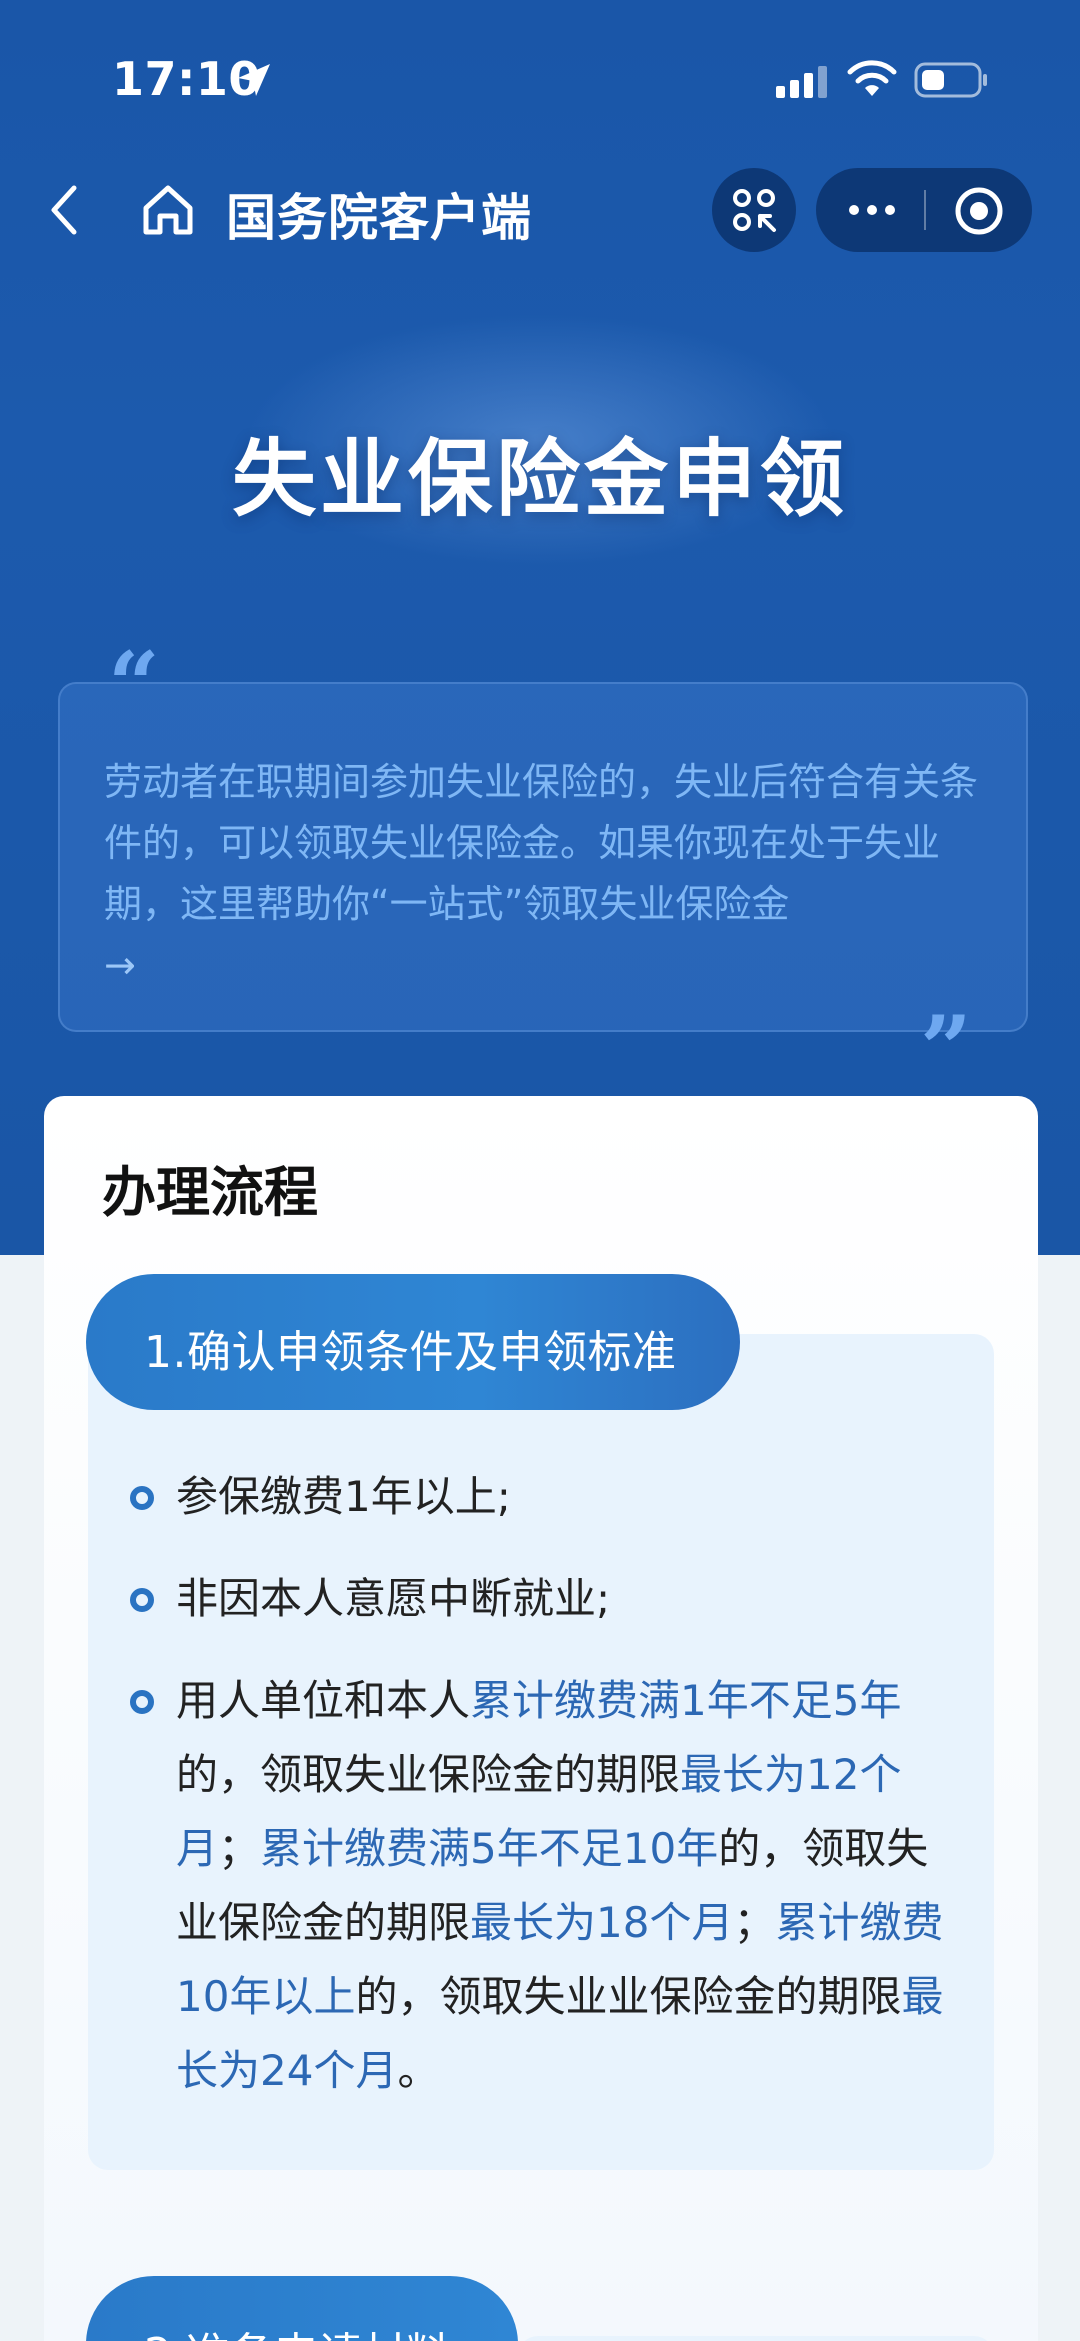  I want to click on back-icon, so click(65, 210).